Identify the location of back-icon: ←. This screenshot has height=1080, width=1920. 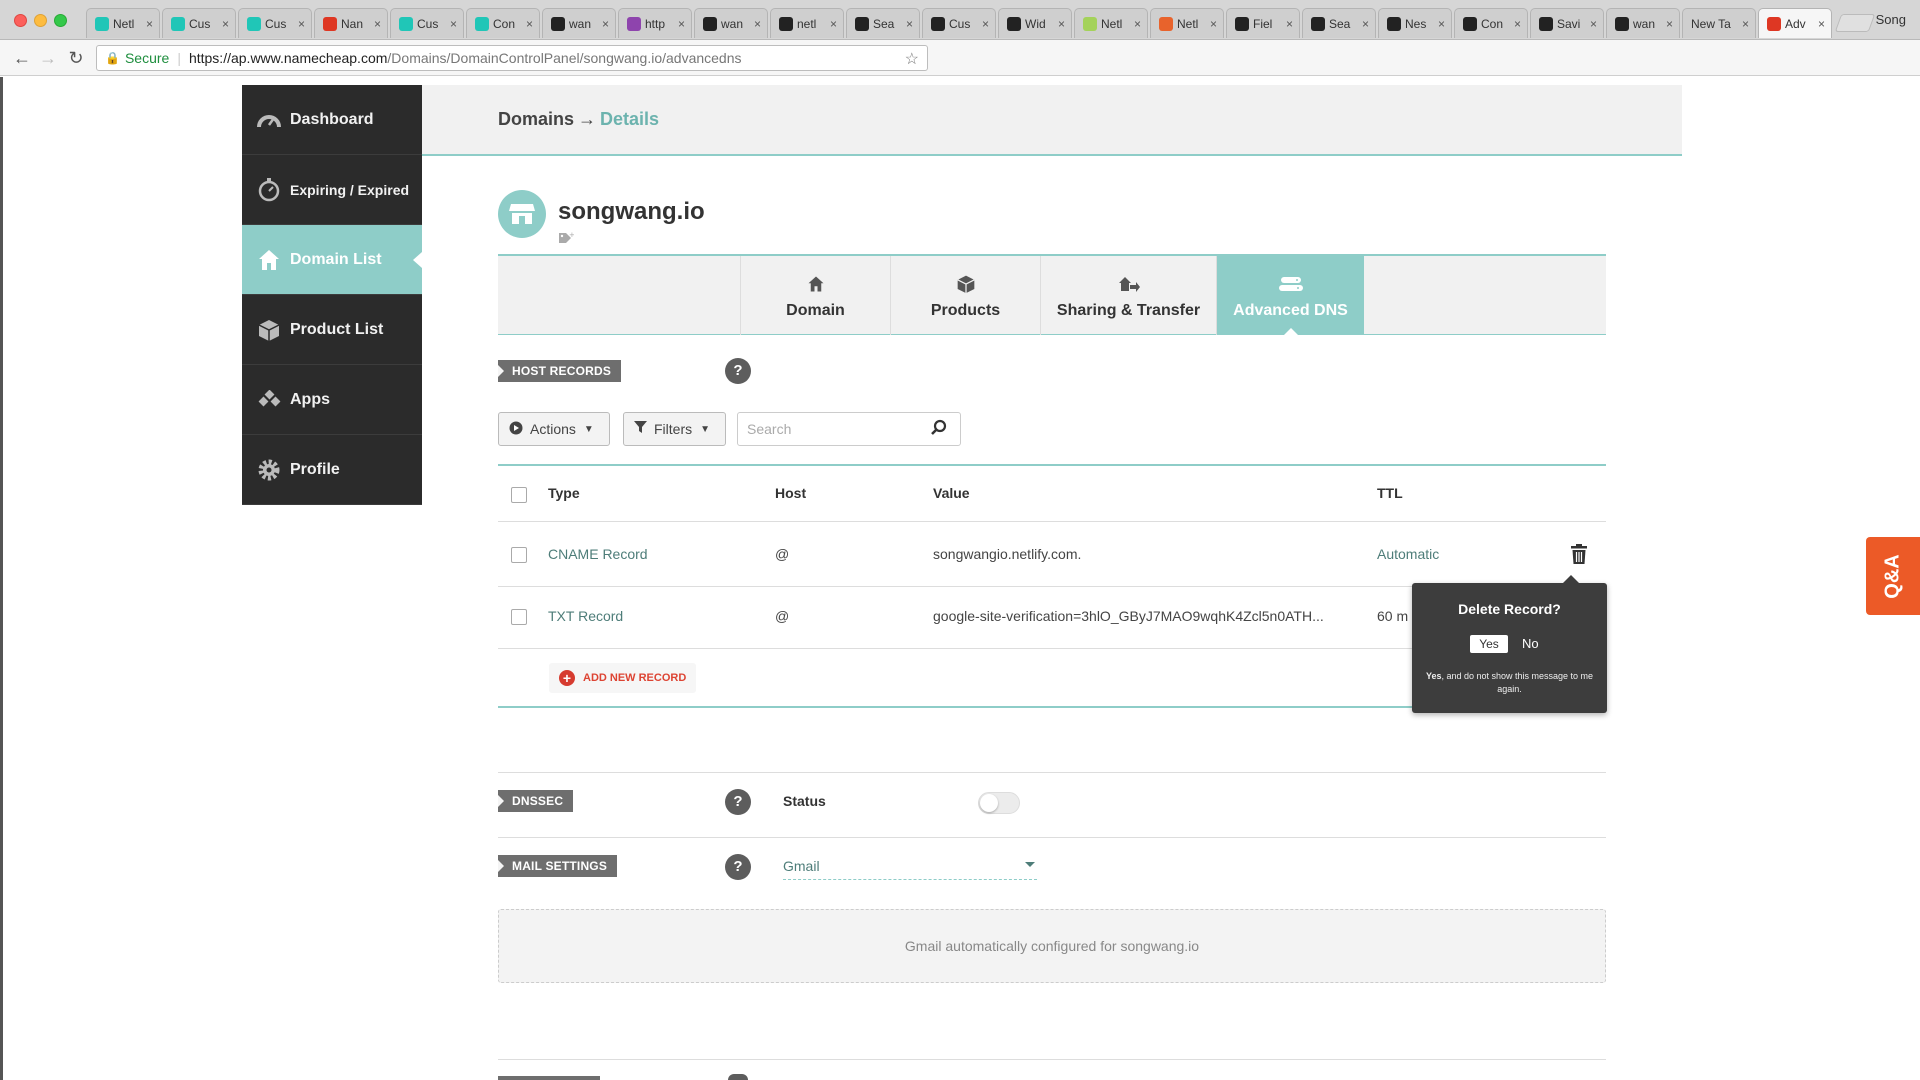
(22, 58).